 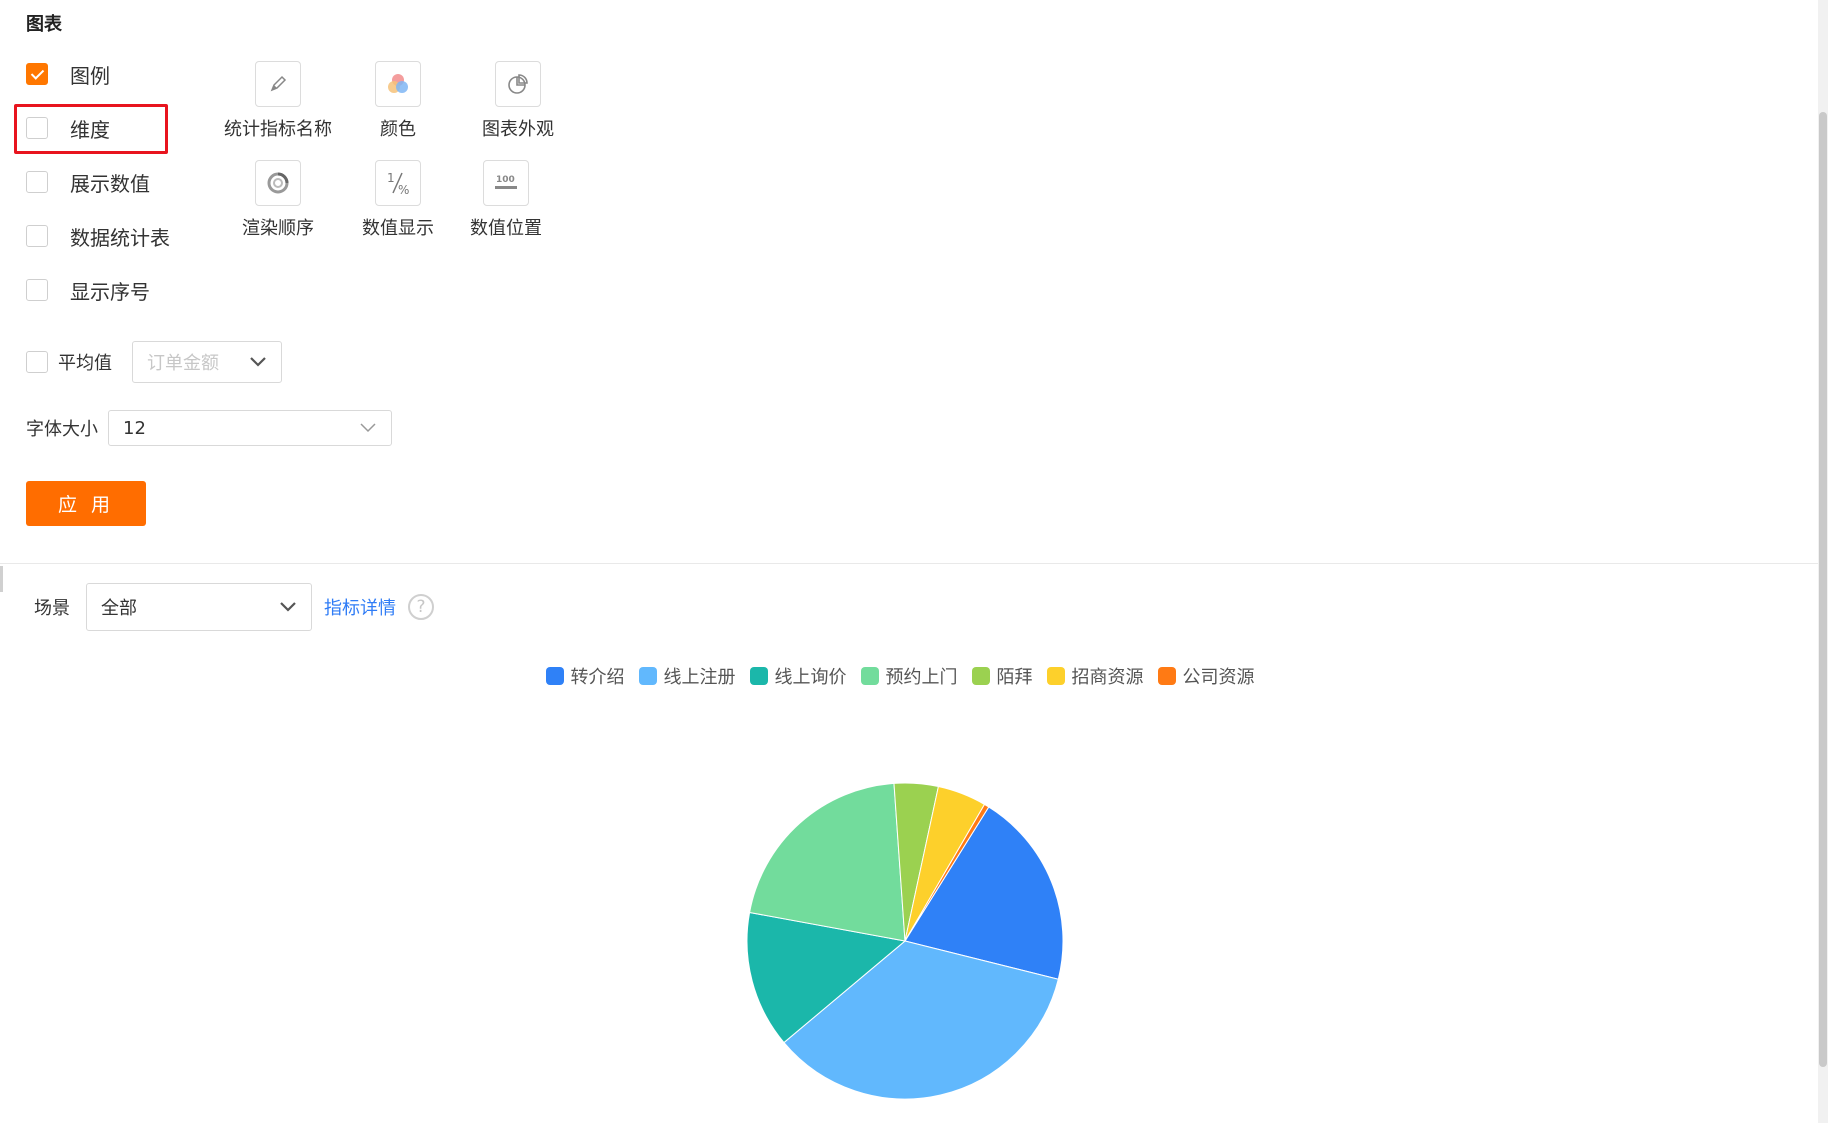 What do you see at coordinates (86, 503) in the screenshot?
I see `apply-button: 应 用` at bounding box center [86, 503].